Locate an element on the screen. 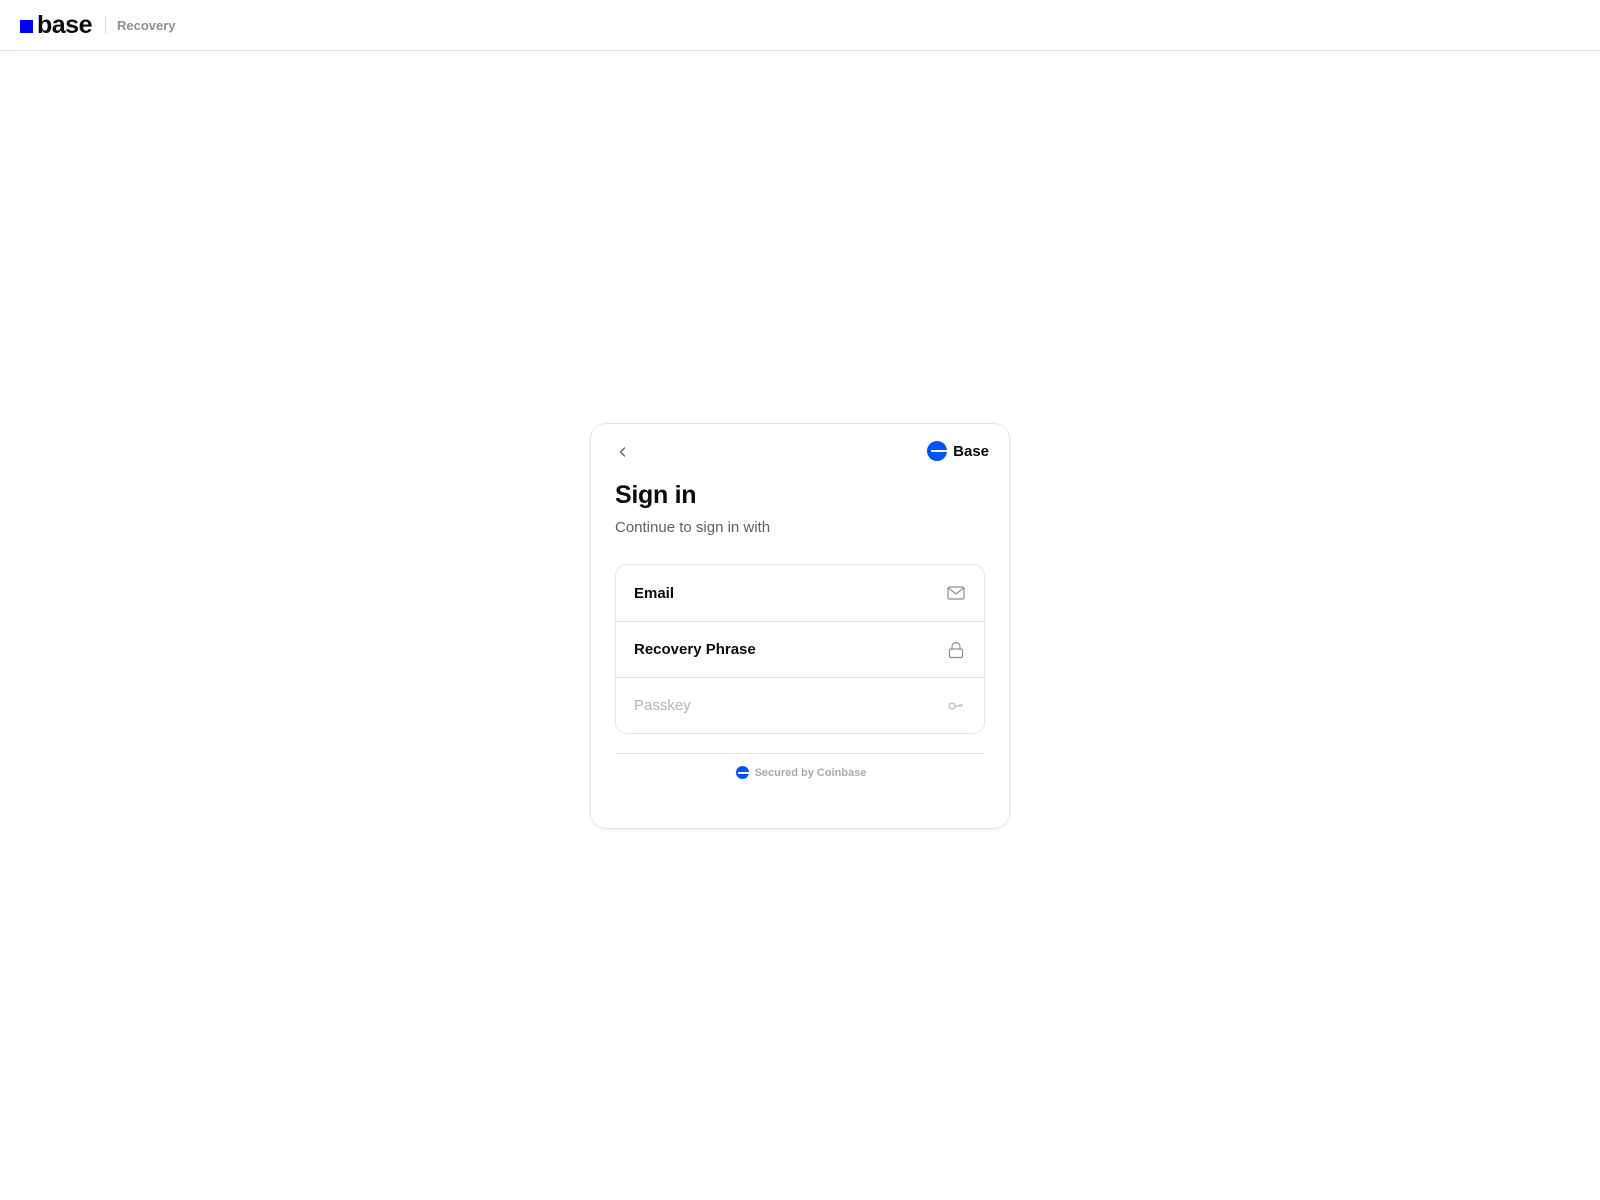  footer-divider is located at coordinates (800, 753).